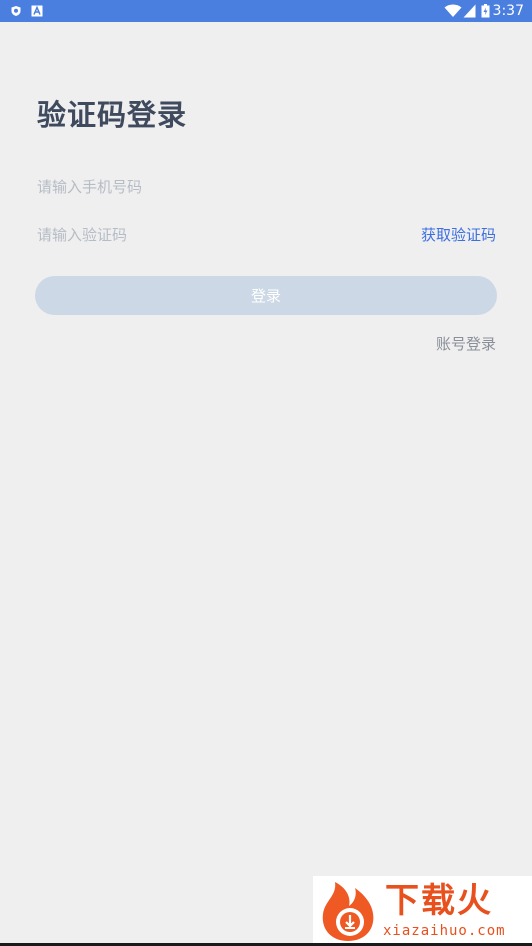  Describe the element at coordinates (266, 11) in the screenshot. I see `status-bar: 3:37` at that location.